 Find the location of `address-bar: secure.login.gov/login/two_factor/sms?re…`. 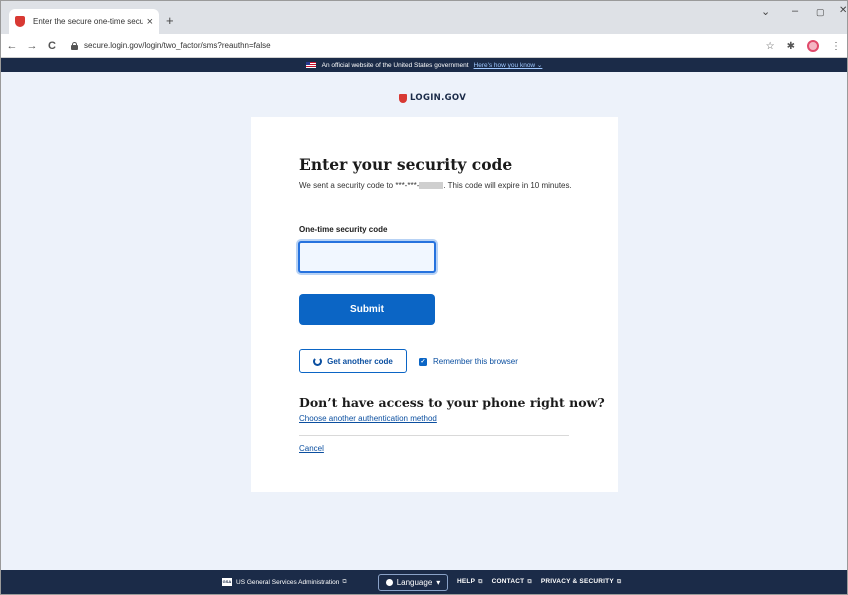

address-bar: secure.login.gov/login/two_factor/sms?re… is located at coordinates (171, 45).